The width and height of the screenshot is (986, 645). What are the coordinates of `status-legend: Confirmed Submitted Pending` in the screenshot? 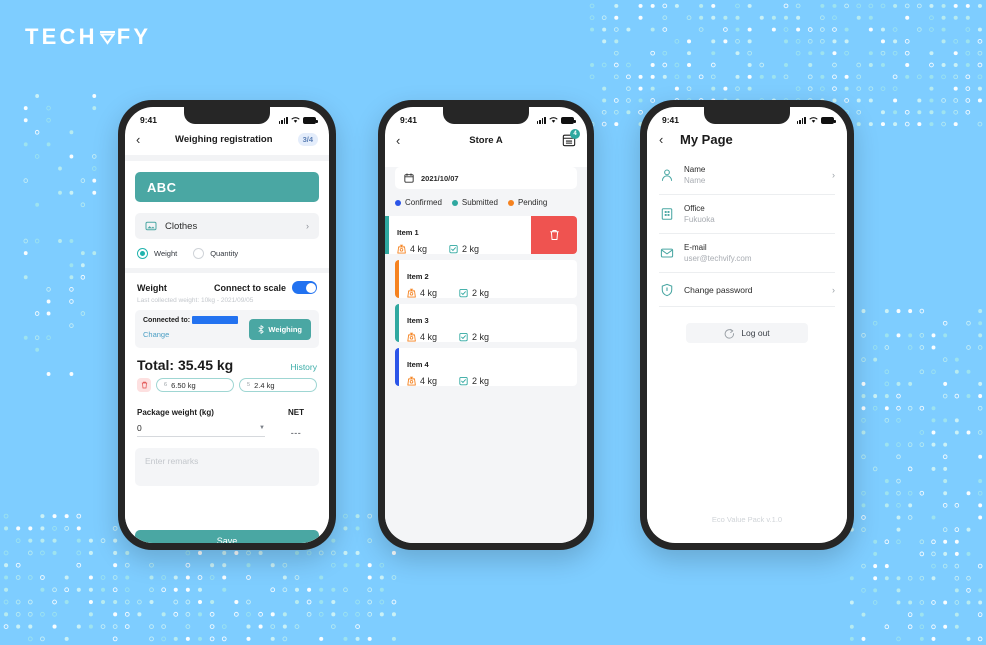 It's located at (486, 198).